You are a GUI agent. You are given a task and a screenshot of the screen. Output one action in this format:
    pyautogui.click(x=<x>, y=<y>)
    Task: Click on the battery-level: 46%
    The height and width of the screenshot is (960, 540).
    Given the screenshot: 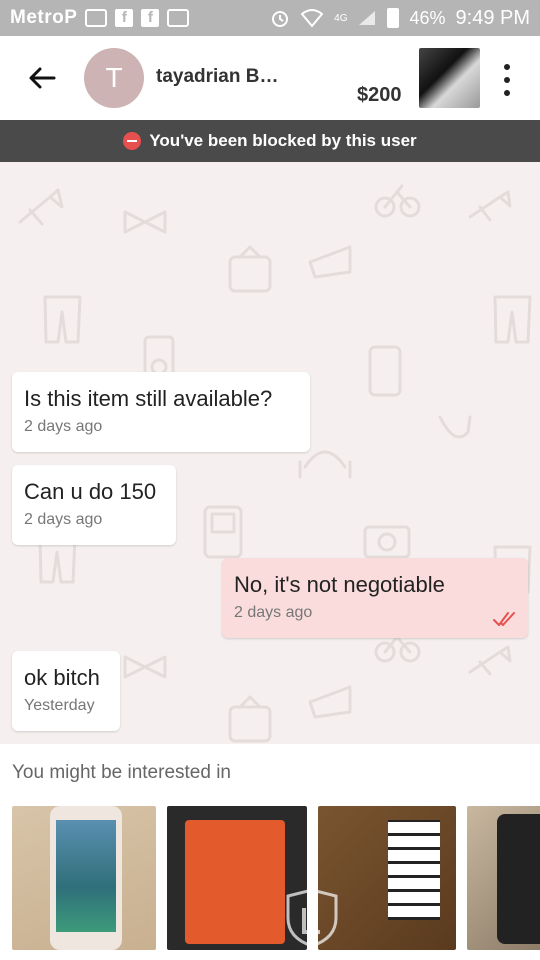 What is the action you would take?
    pyautogui.click(x=427, y=17)
    